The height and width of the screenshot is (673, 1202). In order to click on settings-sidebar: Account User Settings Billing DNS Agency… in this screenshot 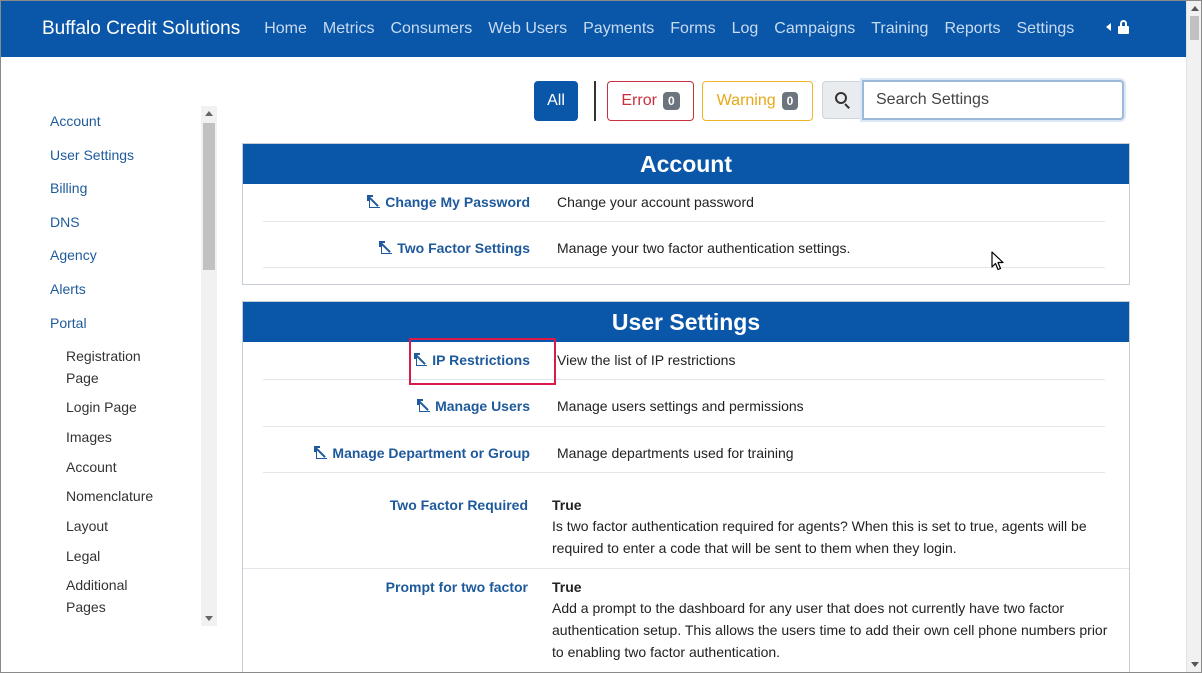, I will do `click(129, 366)`.